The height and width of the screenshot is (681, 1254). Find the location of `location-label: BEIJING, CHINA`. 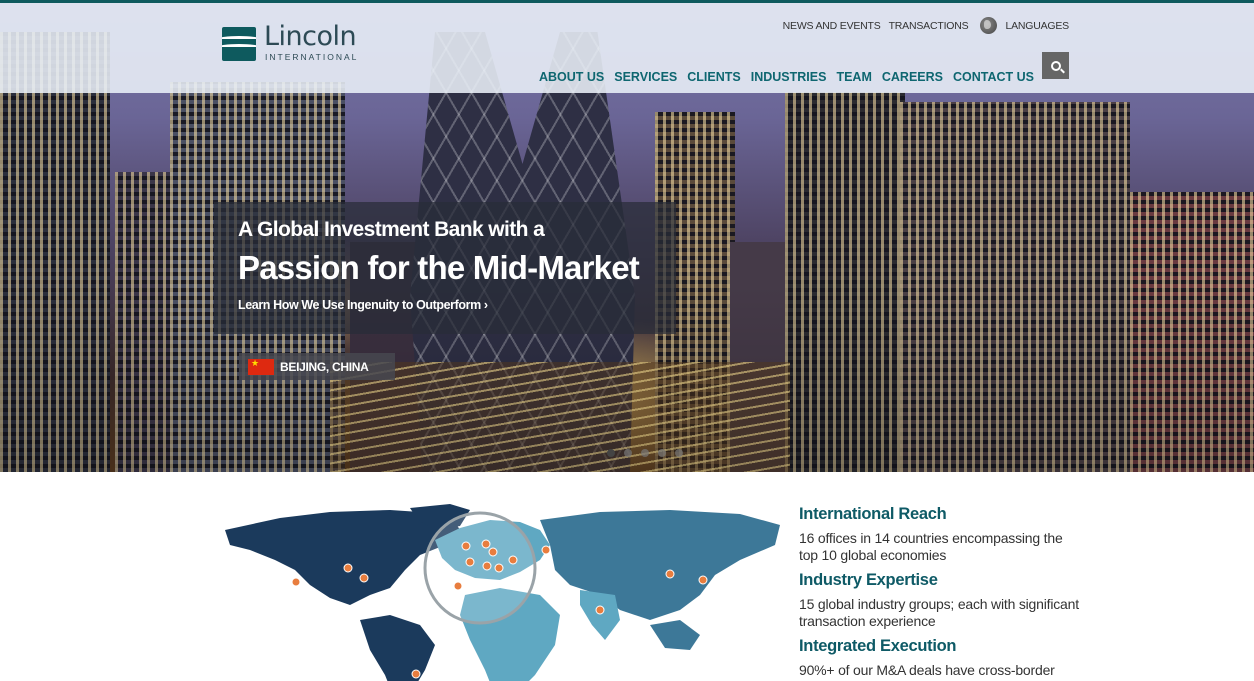

location-label: BEIJING, CHINA is located at coordinates (324, 366).